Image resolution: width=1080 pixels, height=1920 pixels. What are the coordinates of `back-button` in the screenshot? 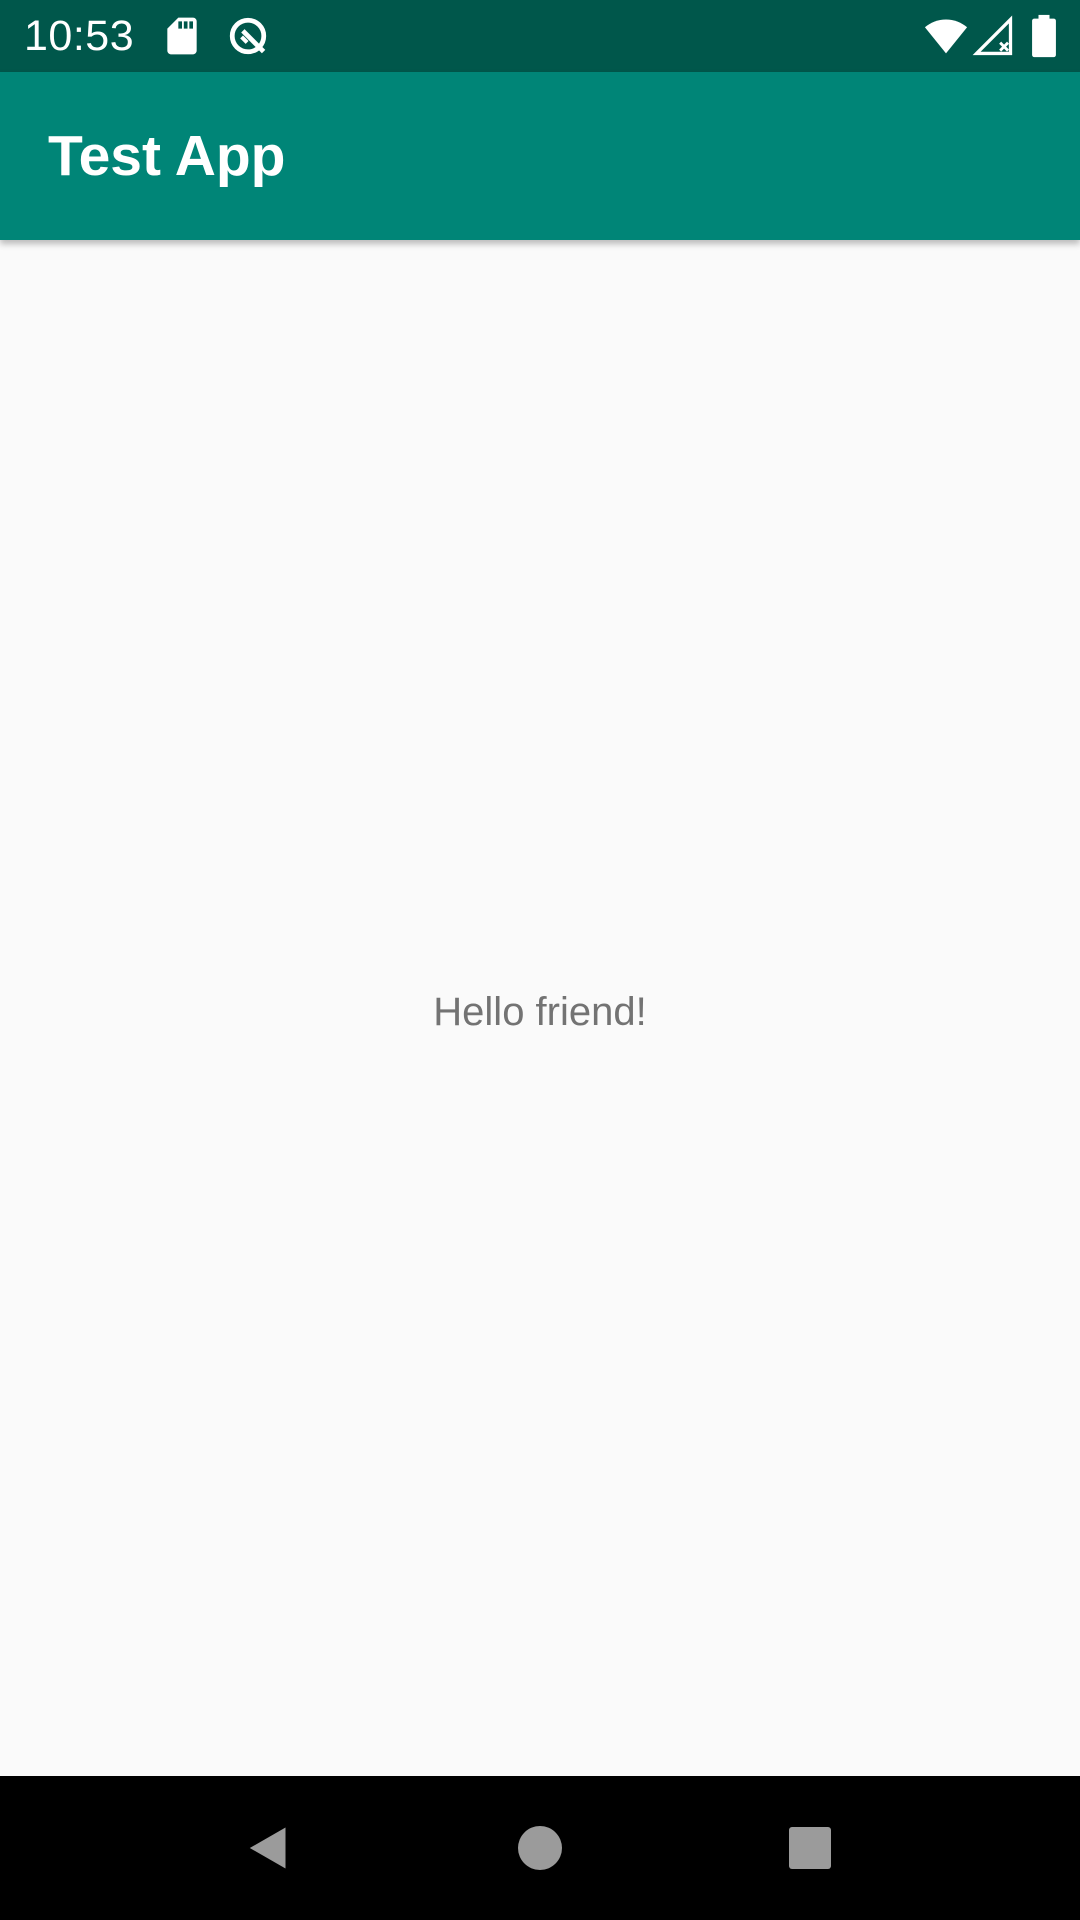 It's located at (268, 1848).